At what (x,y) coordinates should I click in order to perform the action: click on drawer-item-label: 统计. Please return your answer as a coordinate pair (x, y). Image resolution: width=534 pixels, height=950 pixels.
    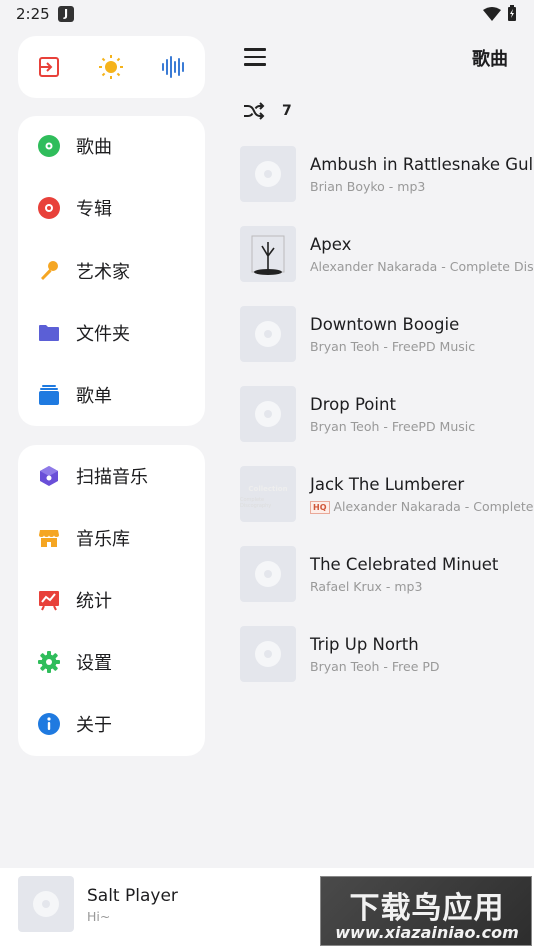
    Looking at the image, I should click on (94, 601).